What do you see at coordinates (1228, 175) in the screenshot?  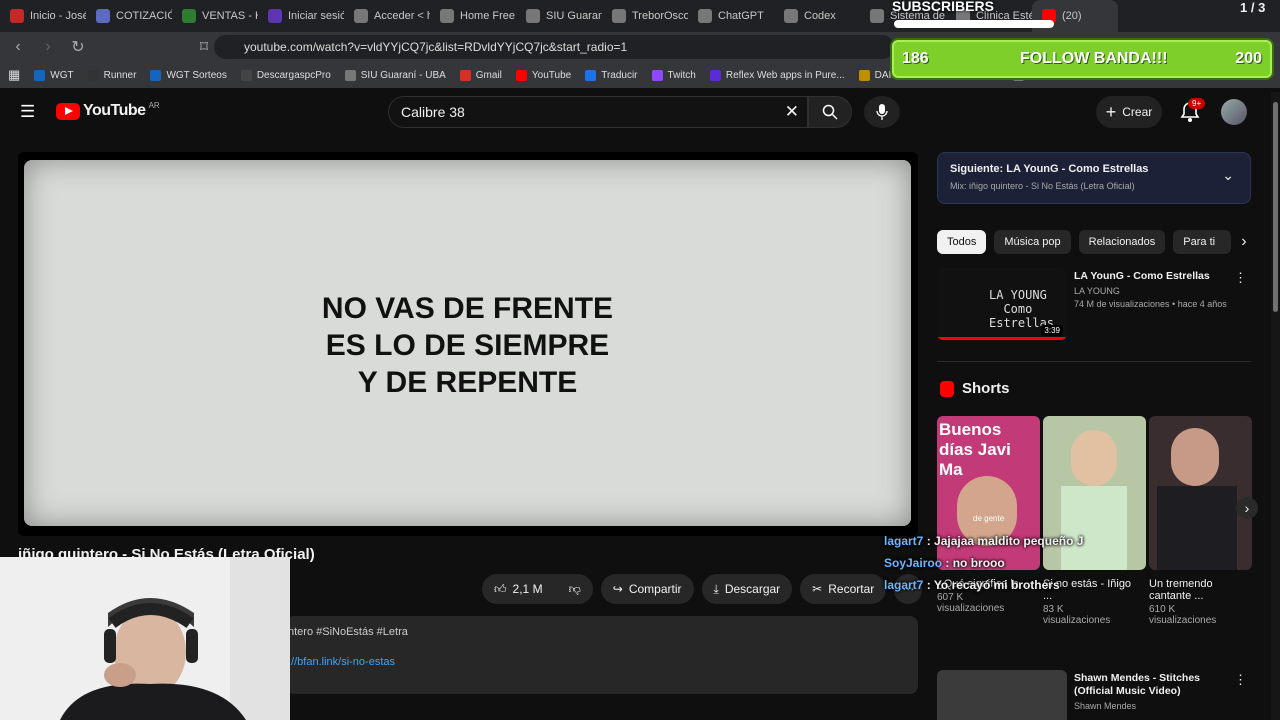 I see `chevron-down-icon: ⌄` at bounding box center [1228, 175].